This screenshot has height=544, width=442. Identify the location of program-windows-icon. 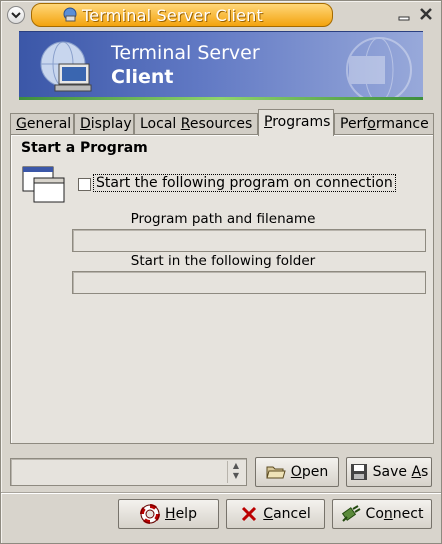
(43, 184).